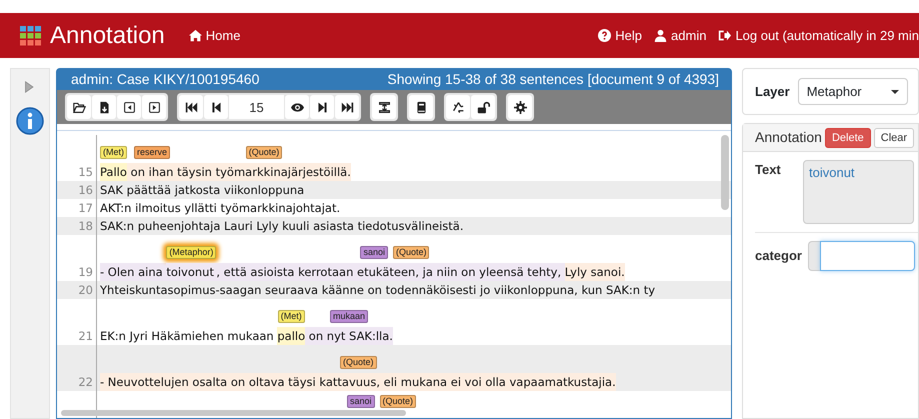  I want to click on settings-icon, so click(520, 107).